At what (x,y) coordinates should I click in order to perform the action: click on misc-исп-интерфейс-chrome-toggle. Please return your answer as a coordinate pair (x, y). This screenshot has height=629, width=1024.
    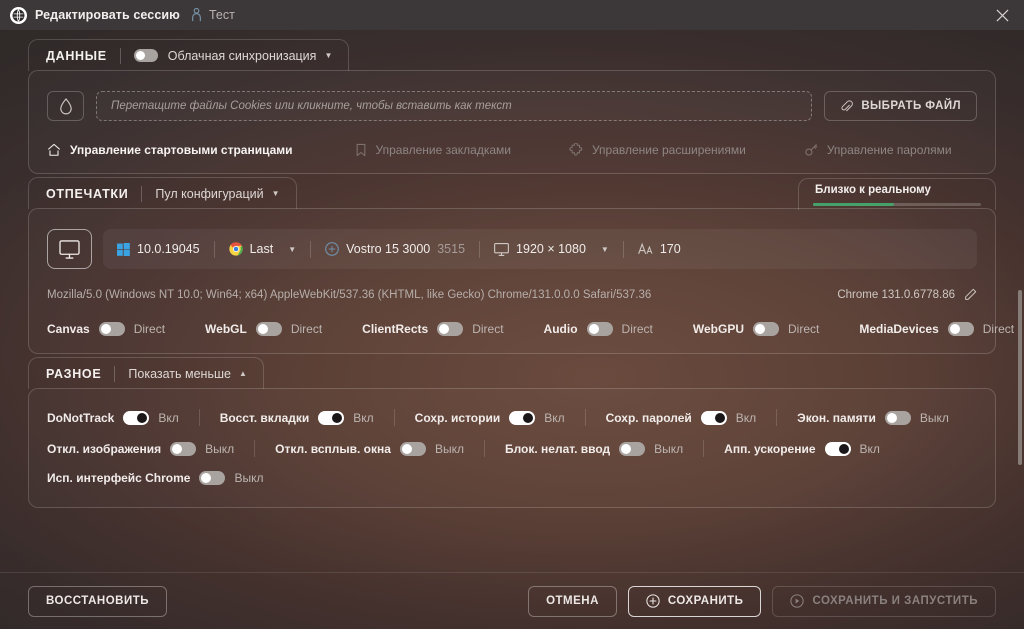
    Looking at the image, I should click on (212, 478).